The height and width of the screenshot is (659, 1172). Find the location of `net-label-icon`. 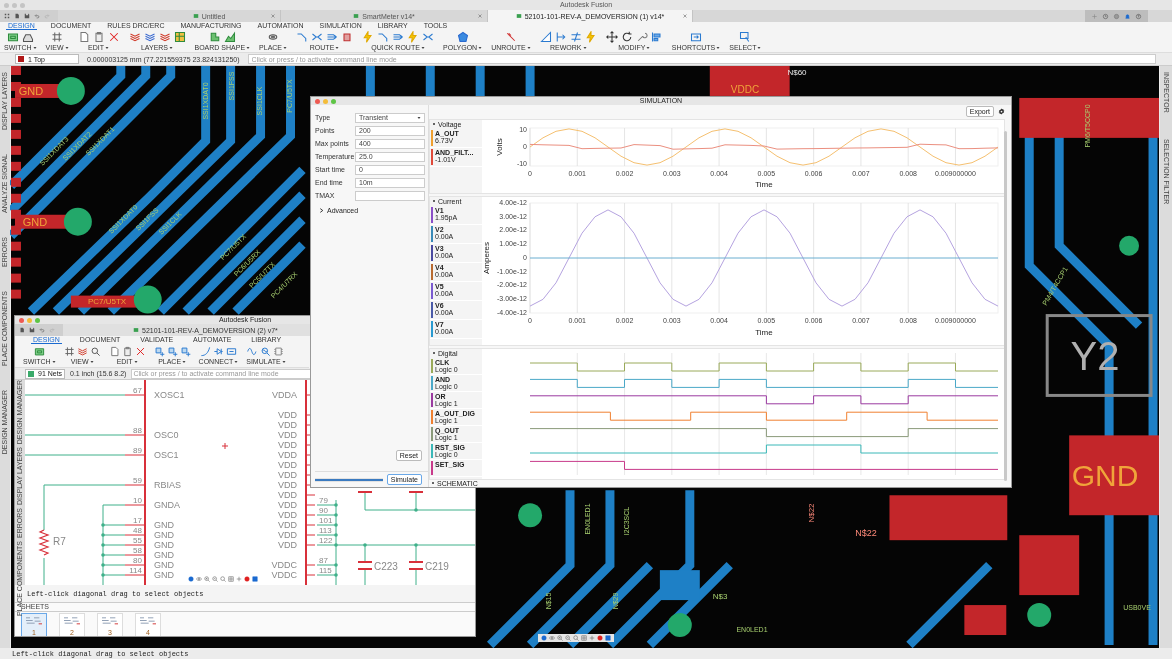

net-label-icon is located at coordinates (231, 351).